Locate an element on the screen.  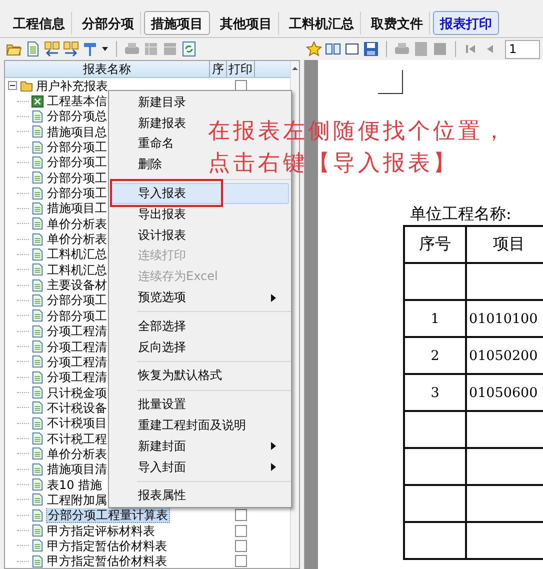
menu-item: 设计报表 is located at coordinates (155, 235).